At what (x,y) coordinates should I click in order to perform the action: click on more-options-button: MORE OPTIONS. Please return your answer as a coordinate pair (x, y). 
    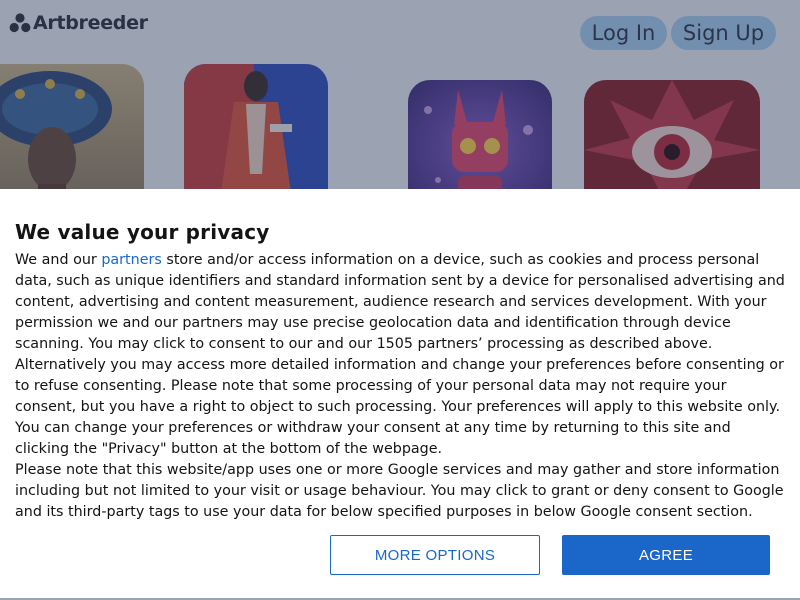
    Looking at the image, I should click on (435, 555).